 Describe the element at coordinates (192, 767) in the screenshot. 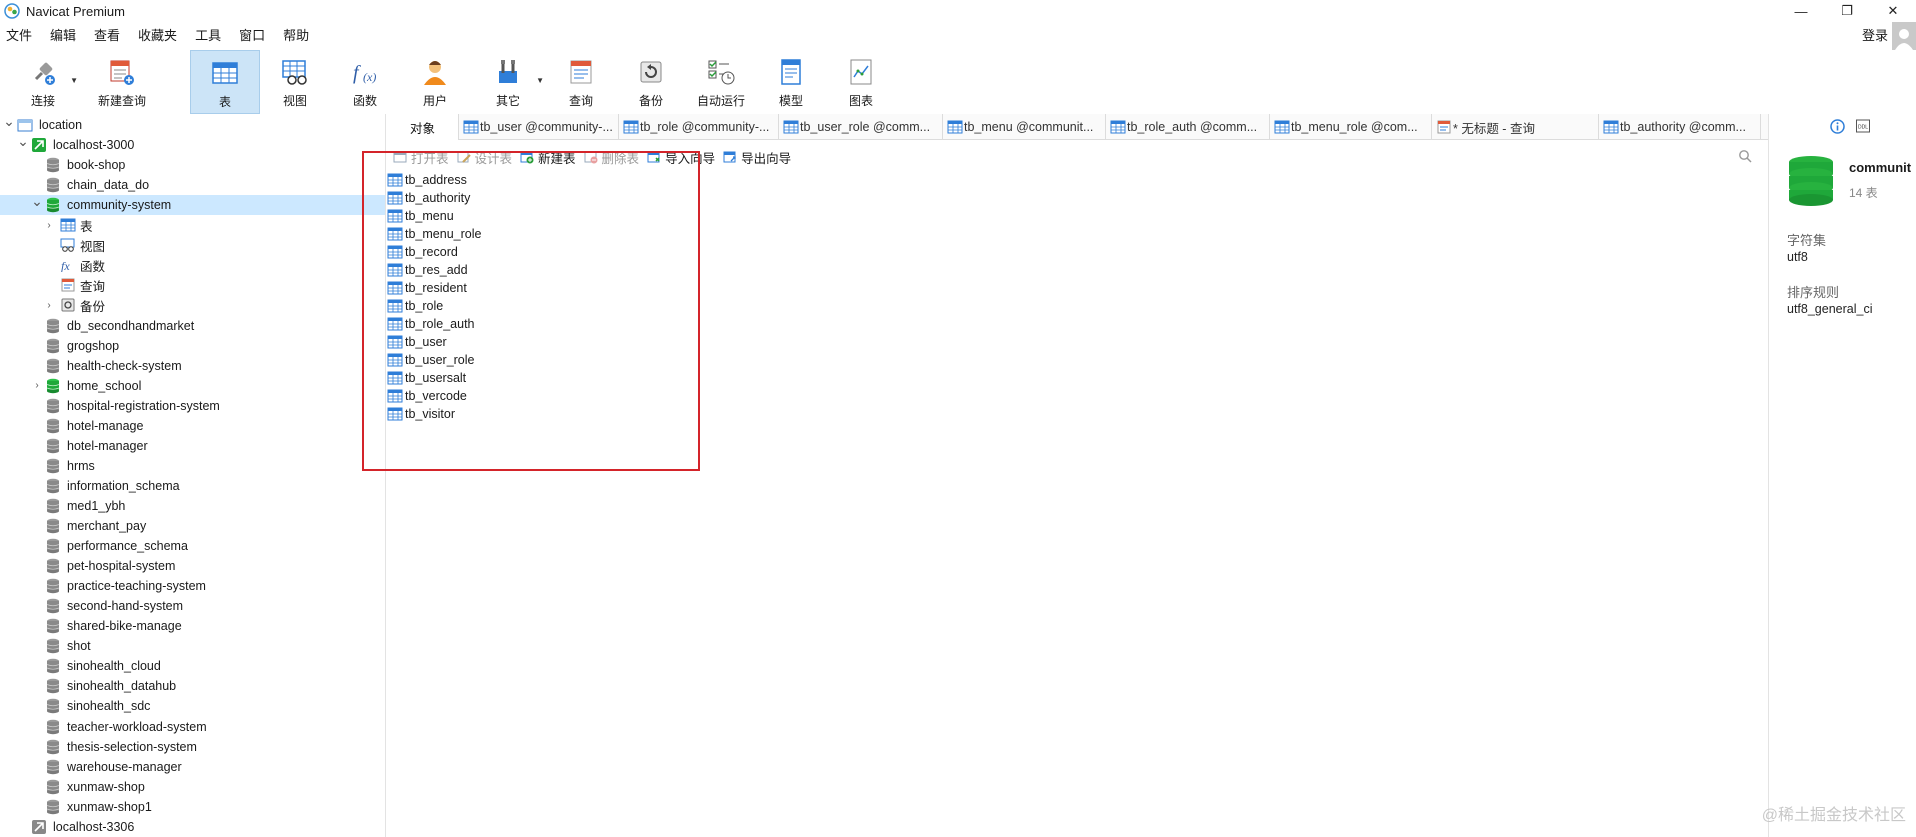

I see `tree-item: warehouse-manager` at that location.